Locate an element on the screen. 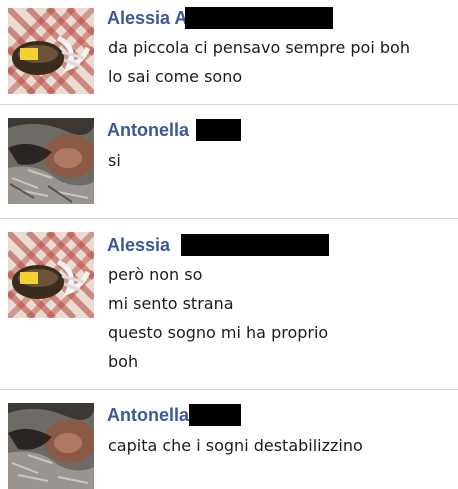  message-line: capita che i sogni destabilizzino is located at coordinates (235, 445).